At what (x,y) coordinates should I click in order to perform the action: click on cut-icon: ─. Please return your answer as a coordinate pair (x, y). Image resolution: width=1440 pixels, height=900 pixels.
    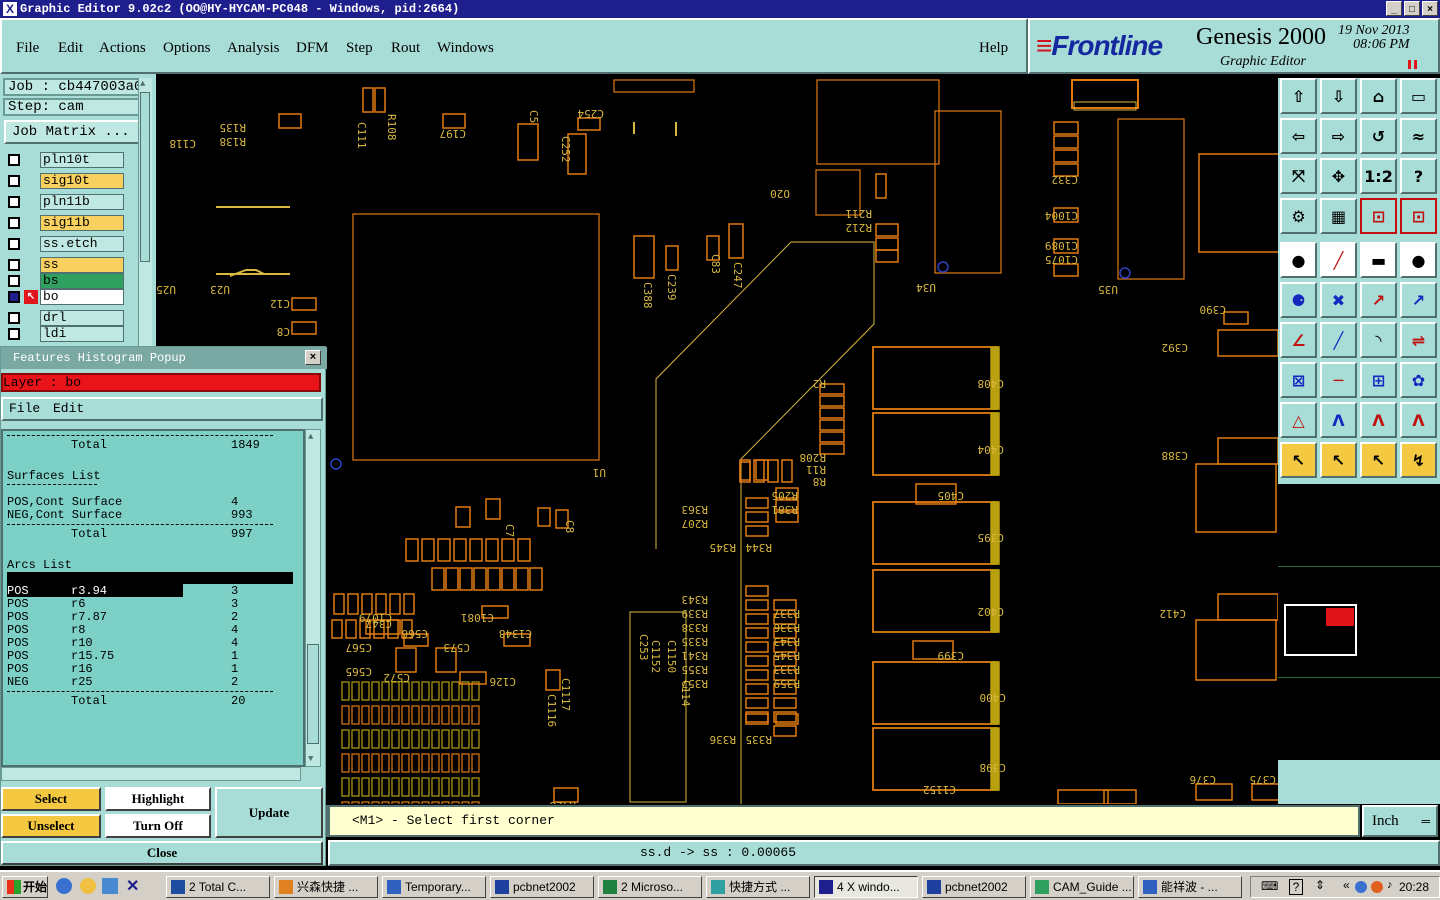
    Looking at the image, I should click on (1338, 380).